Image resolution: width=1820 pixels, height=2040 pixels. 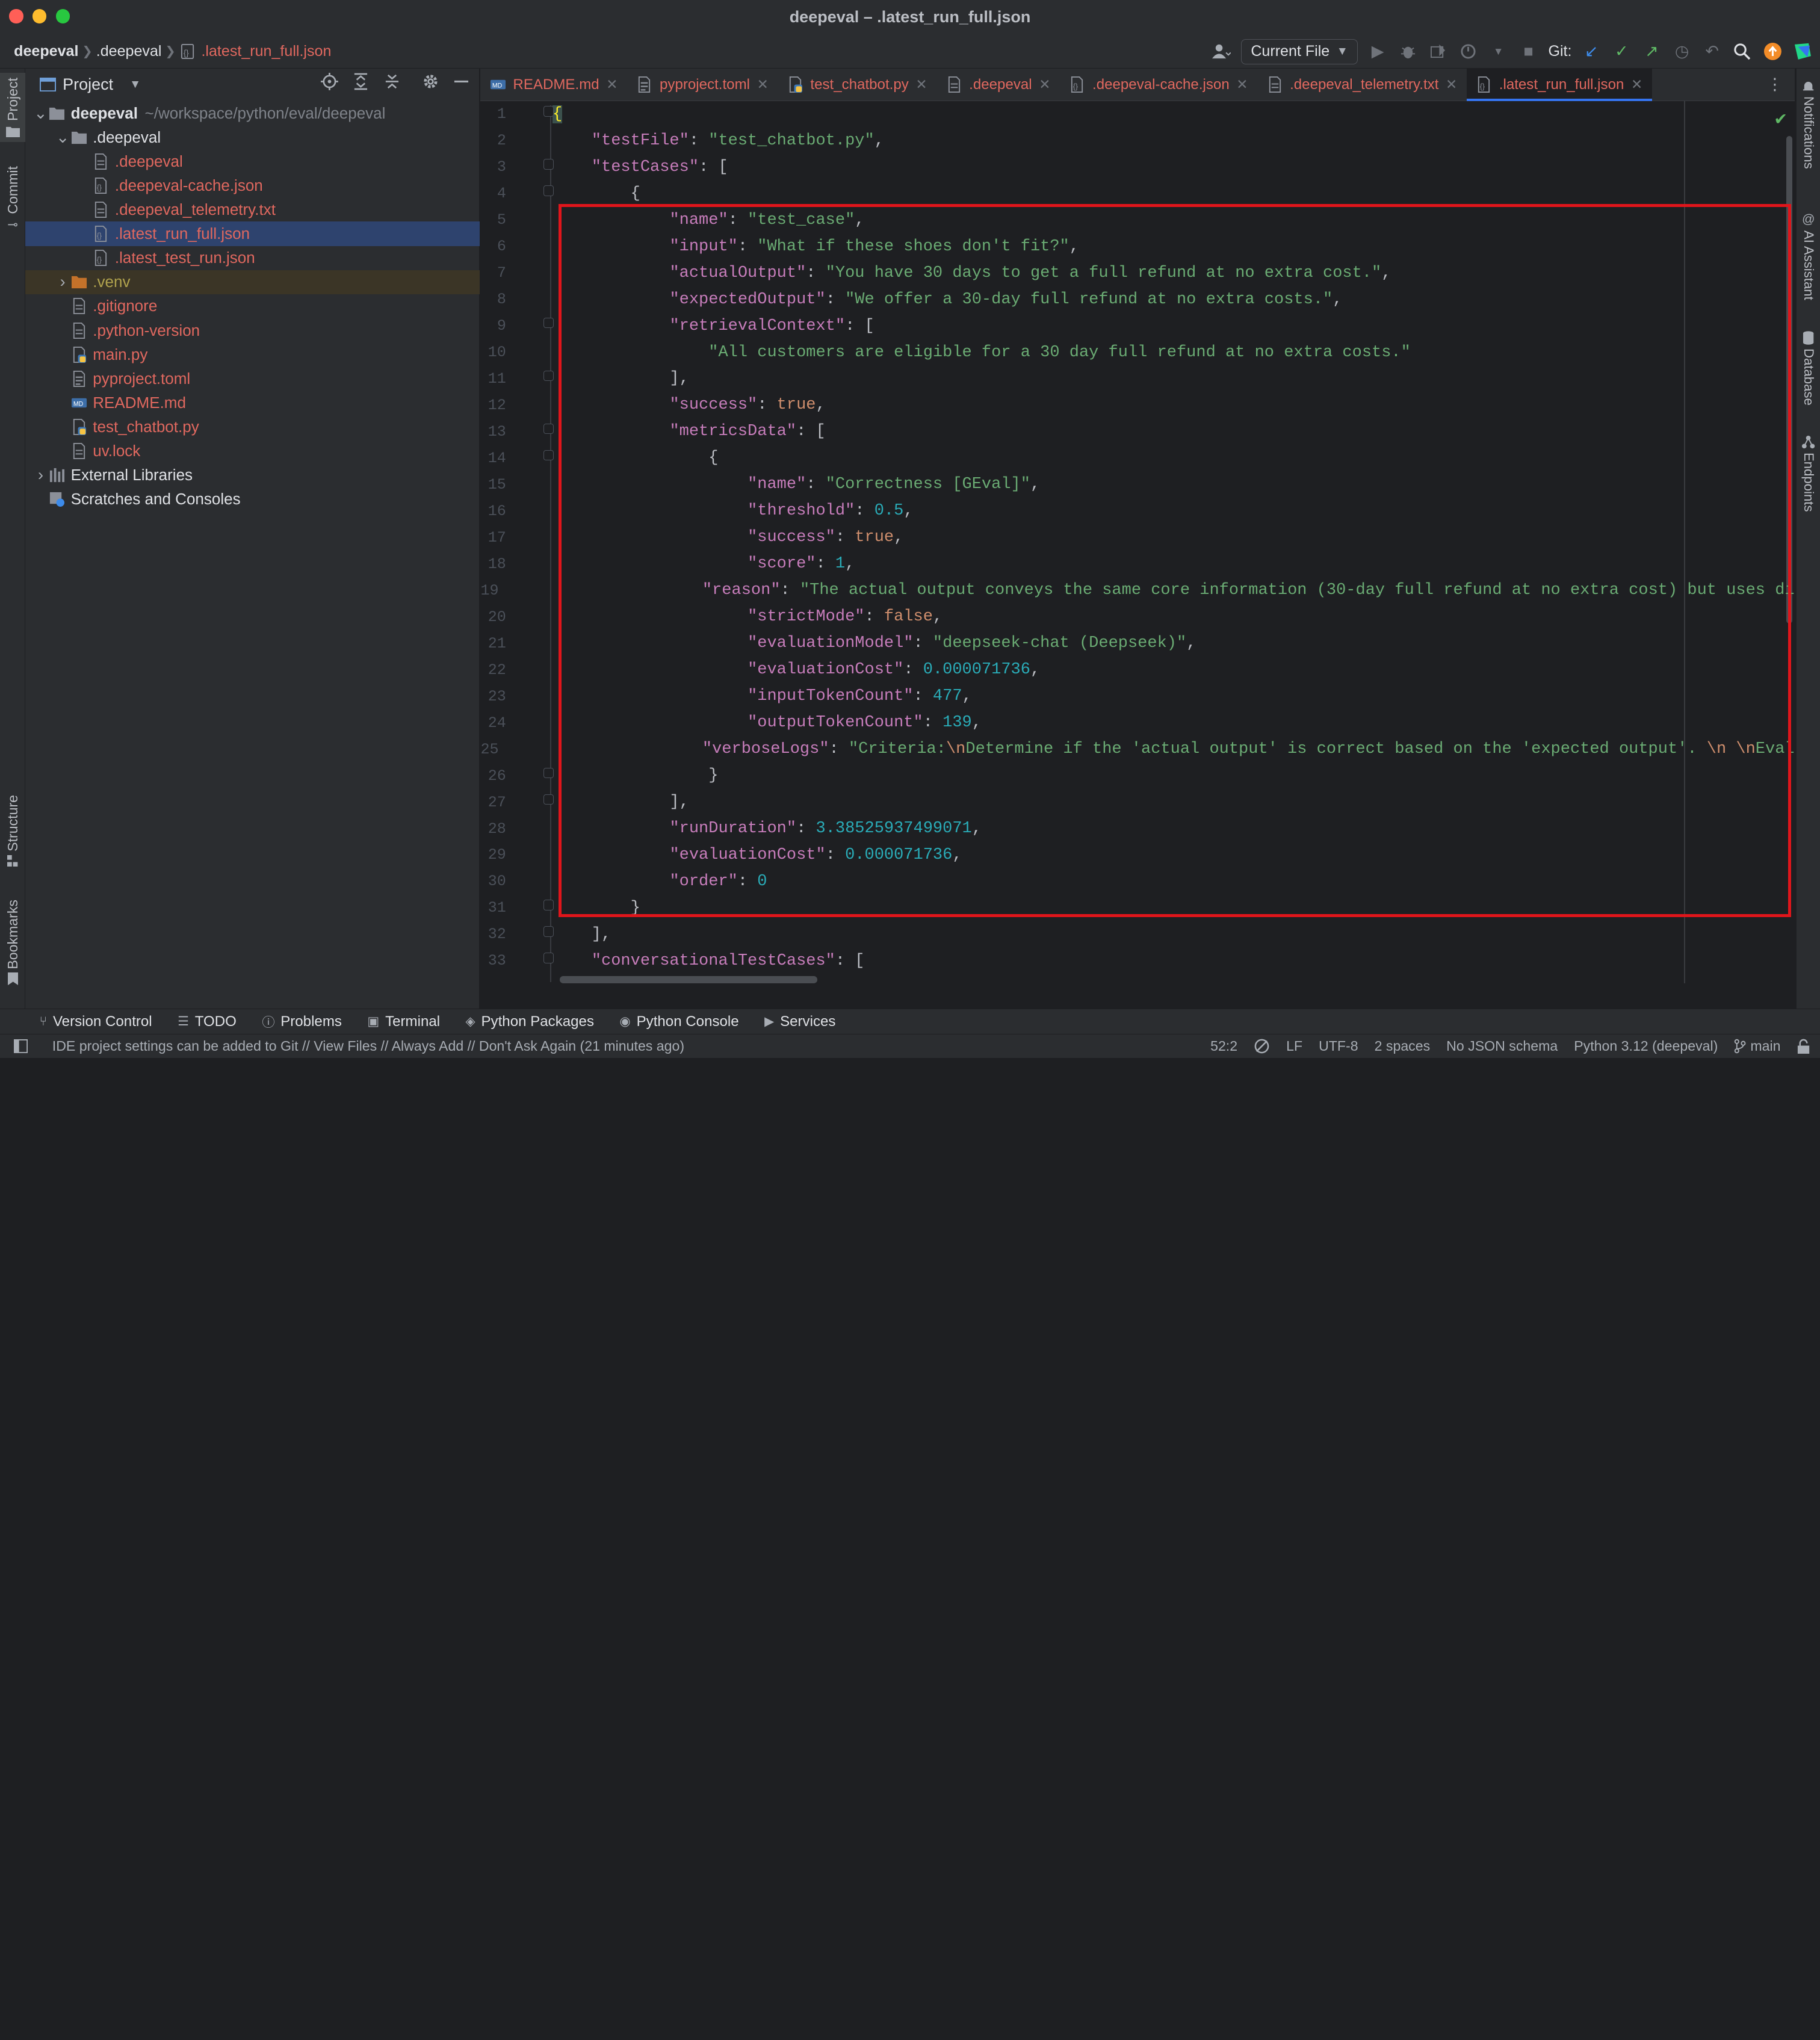 What do you see at coordinates (1438, 52) in the screenshot?
I see `coverage-icon` at bounding box center [1438, 52].